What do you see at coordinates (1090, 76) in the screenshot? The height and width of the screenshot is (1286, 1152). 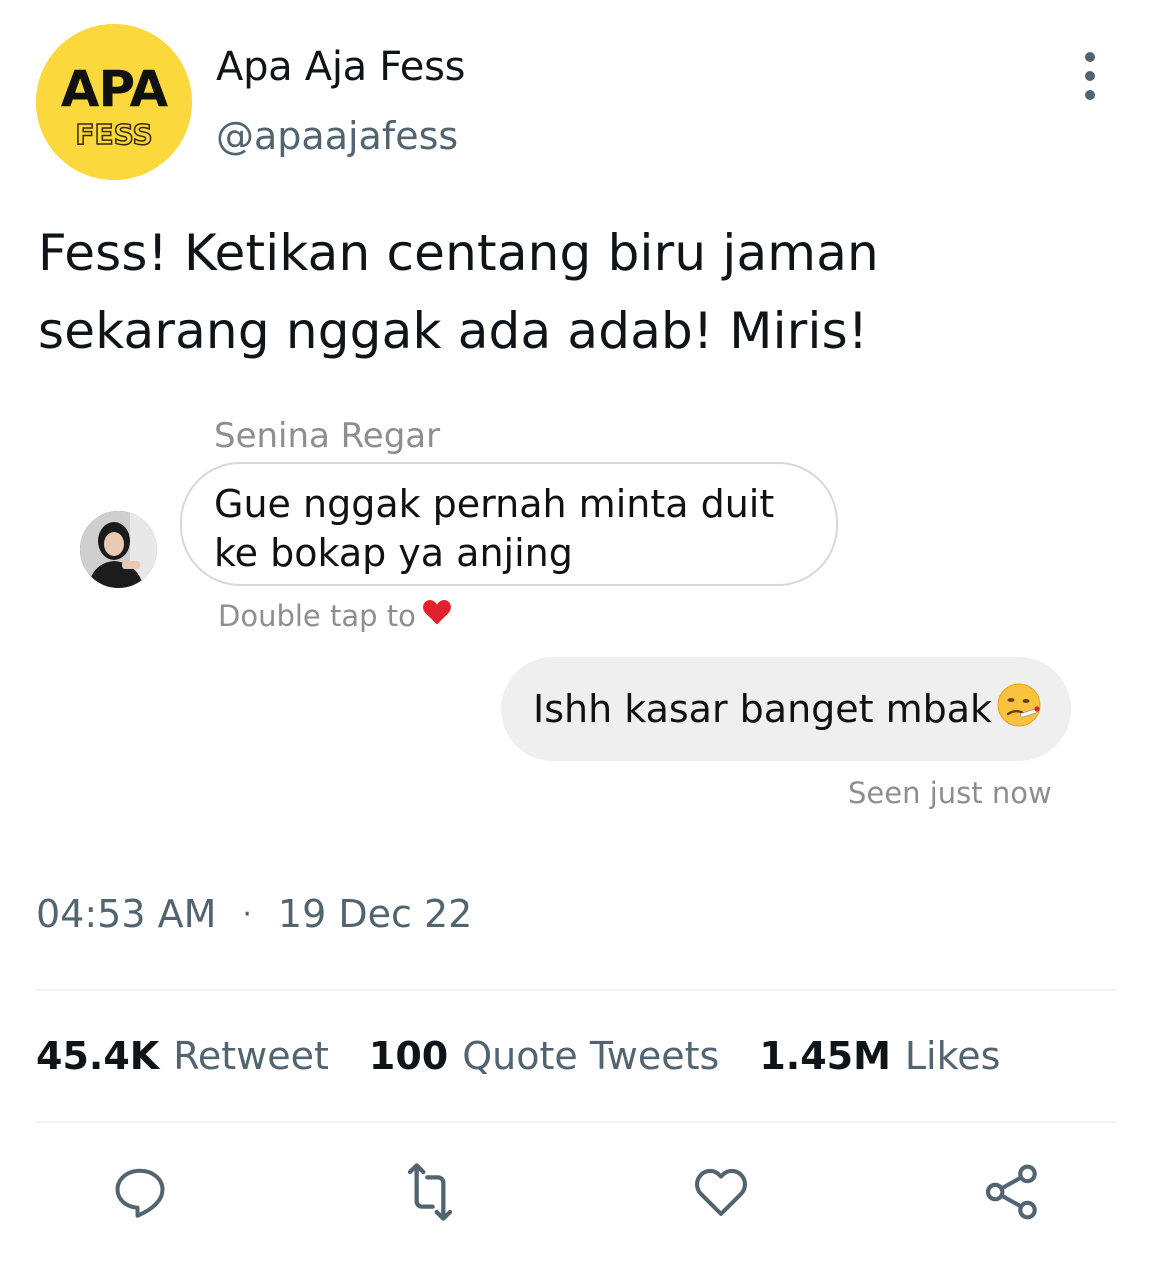 I see `more-options-icon` at bounding box center [1090, 76].